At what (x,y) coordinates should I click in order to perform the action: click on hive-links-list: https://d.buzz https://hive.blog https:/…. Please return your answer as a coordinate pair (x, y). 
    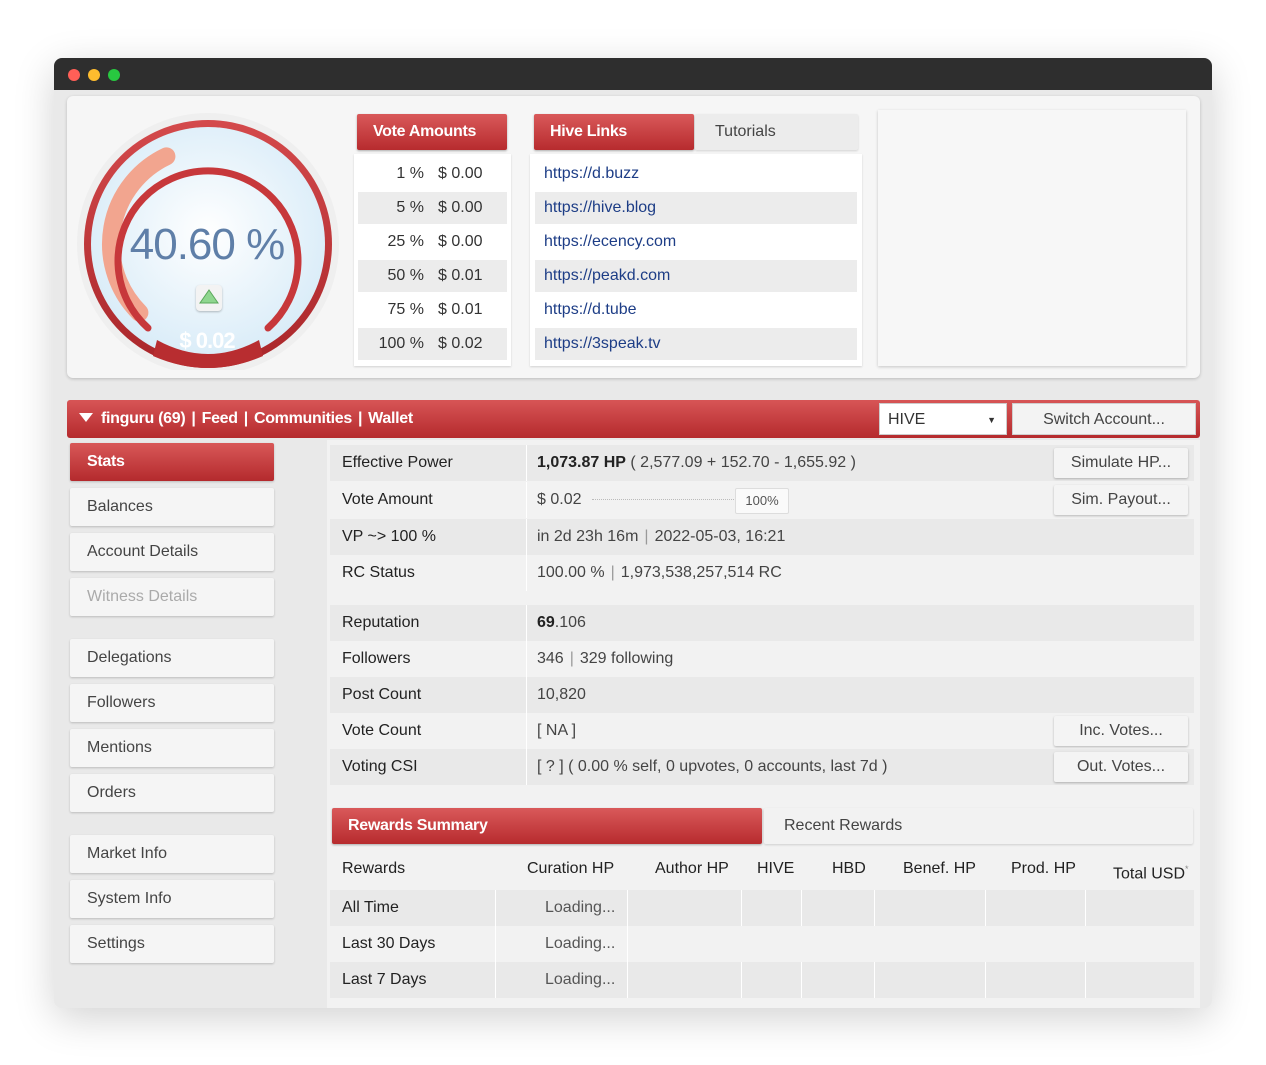
    Looking at the image, I should click on (696, 260).